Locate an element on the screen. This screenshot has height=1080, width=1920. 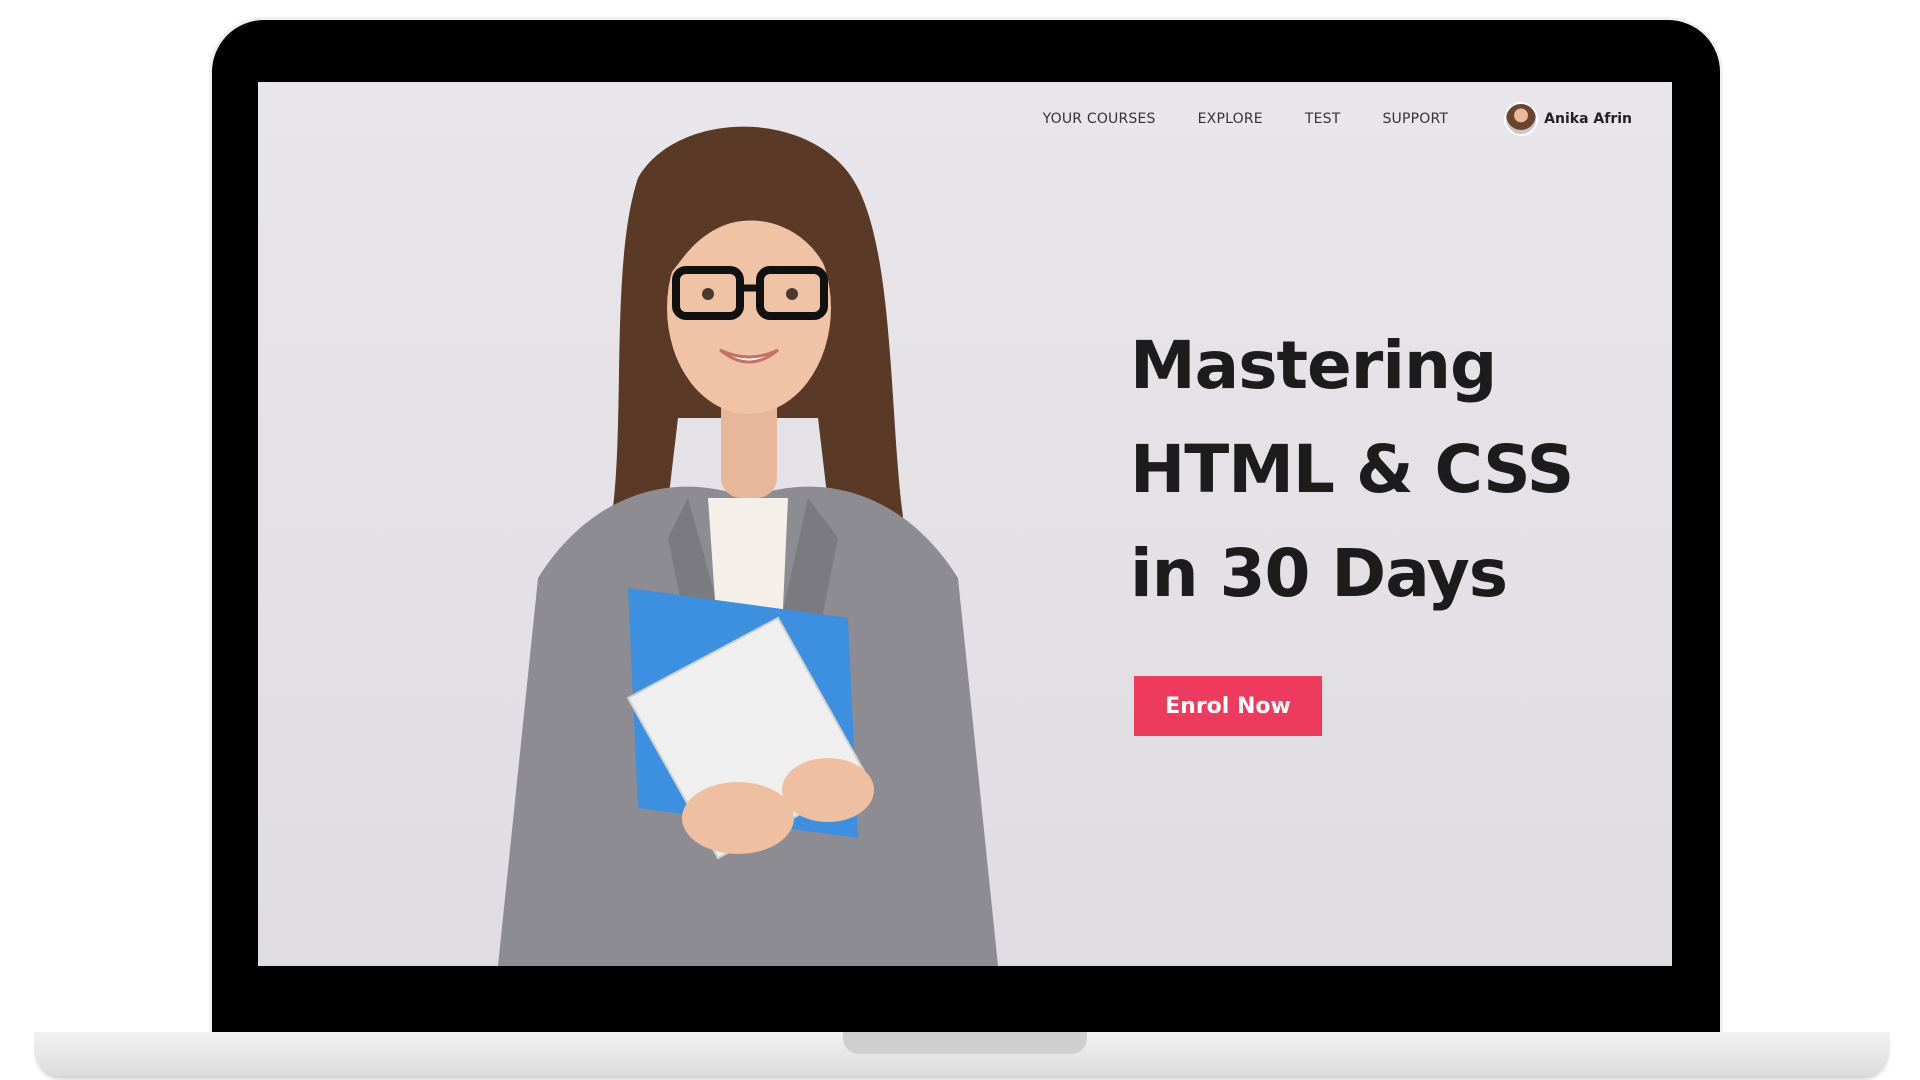
enrol-now-button: Enrol Now is located at coordinates (1228, 706).